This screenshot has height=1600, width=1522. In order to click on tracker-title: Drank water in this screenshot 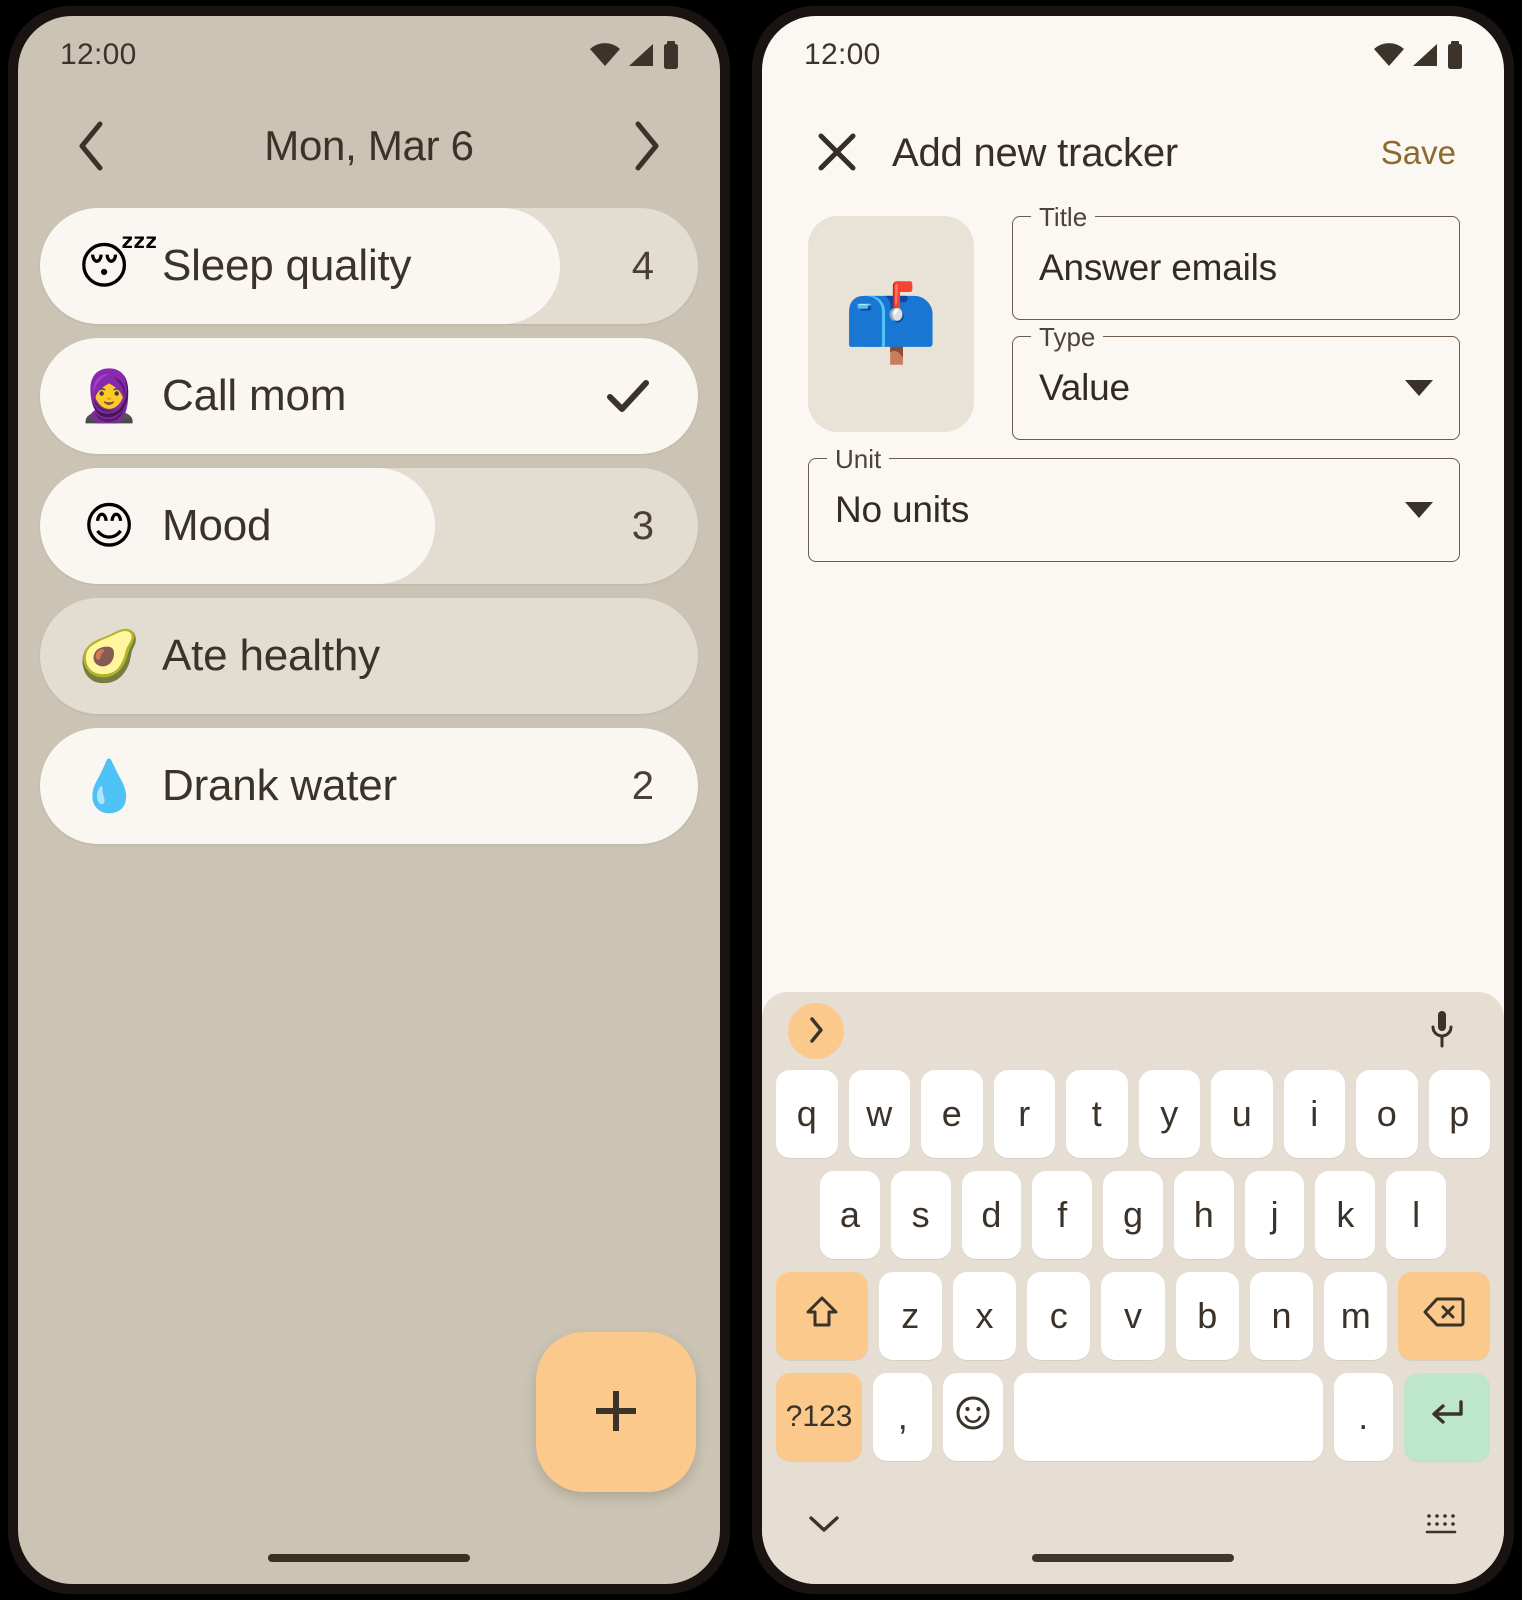, I will do `click(279, 785)`.